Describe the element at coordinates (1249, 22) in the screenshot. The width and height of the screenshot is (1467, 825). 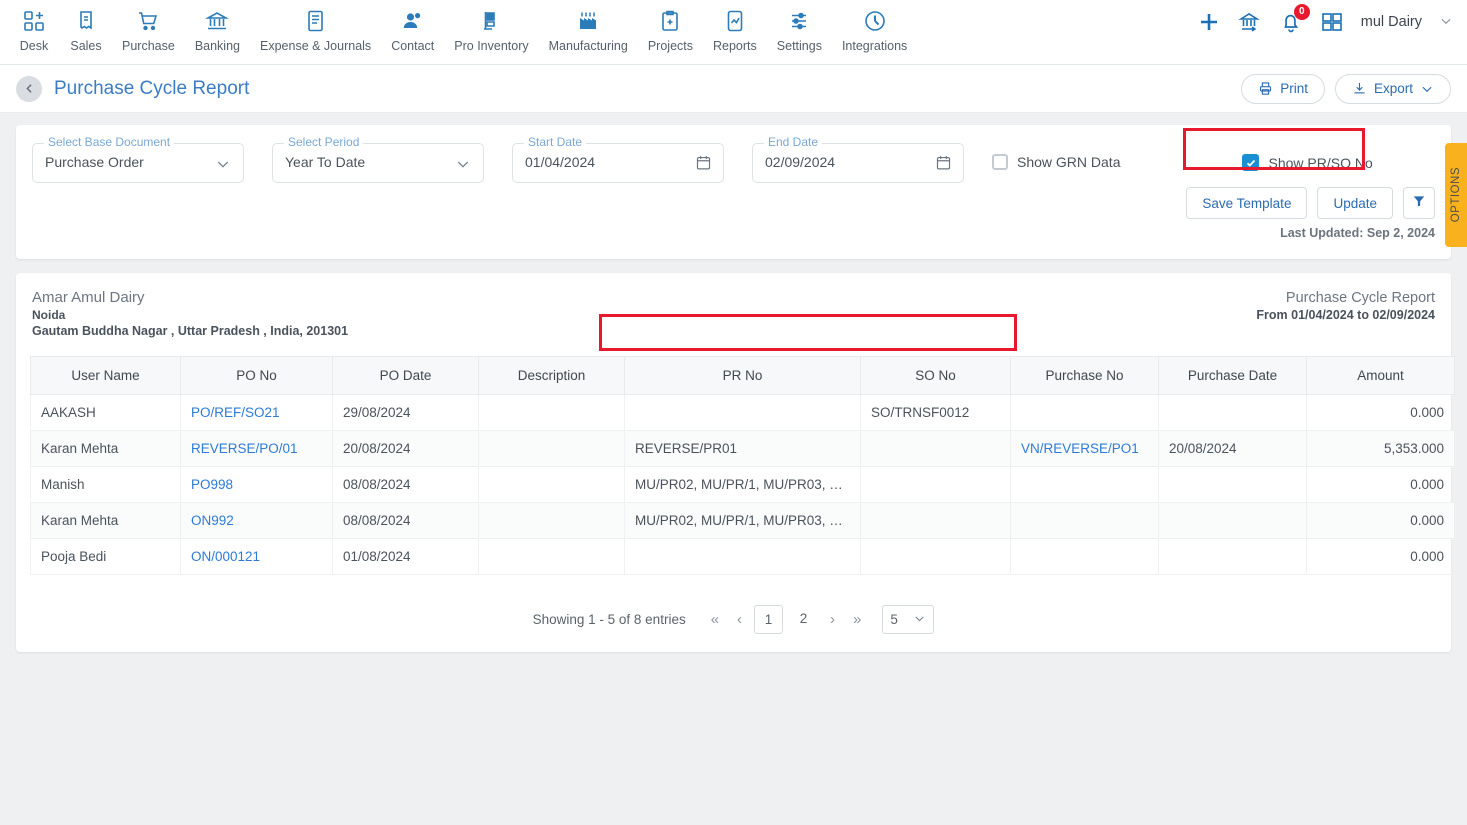
I see `bank-transfer-icon` at that location.